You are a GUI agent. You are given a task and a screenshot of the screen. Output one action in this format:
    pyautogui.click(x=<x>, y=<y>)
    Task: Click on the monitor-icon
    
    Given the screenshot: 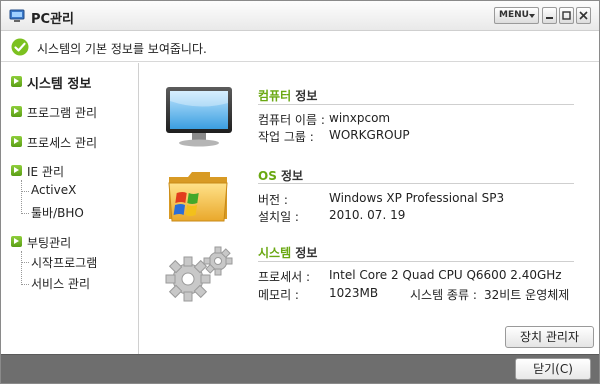 What is the action you would take?
    pyautogui.click(x=199, y=118)
    